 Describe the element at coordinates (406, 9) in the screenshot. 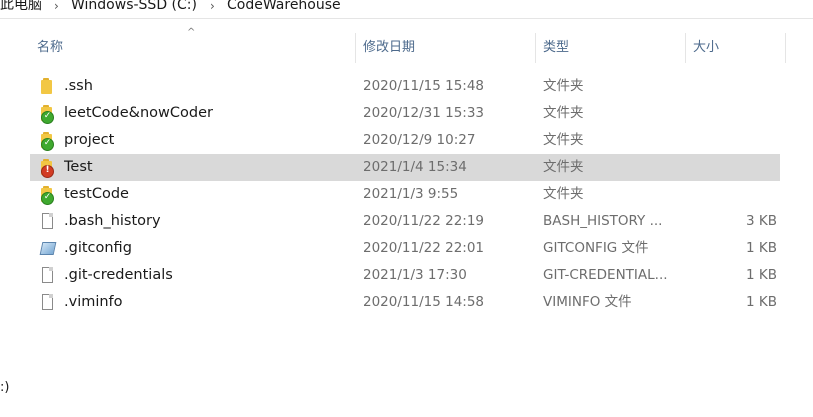

I see `breadcrumb: 此电脑 › Windows-SSD (C:) › CodeWarehouse` at that location.